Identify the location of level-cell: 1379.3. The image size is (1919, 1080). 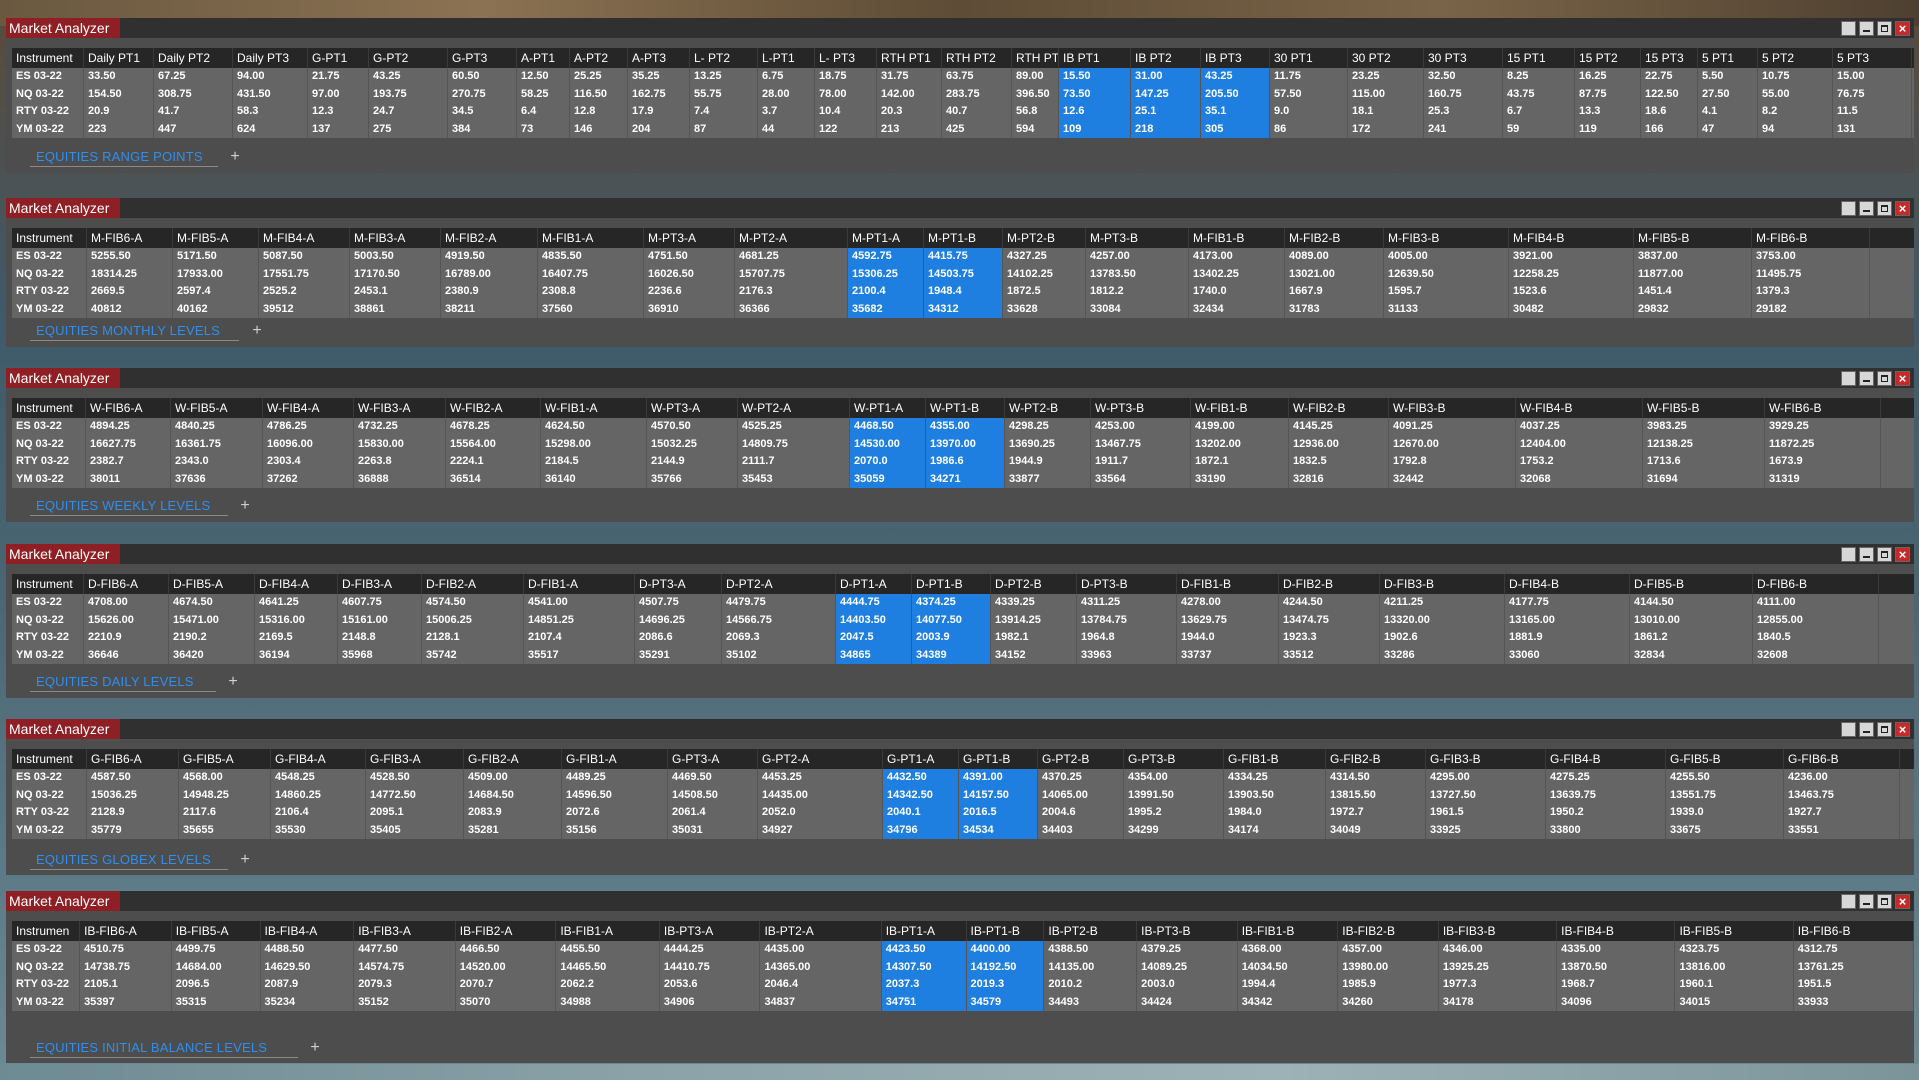
(1811, 292).